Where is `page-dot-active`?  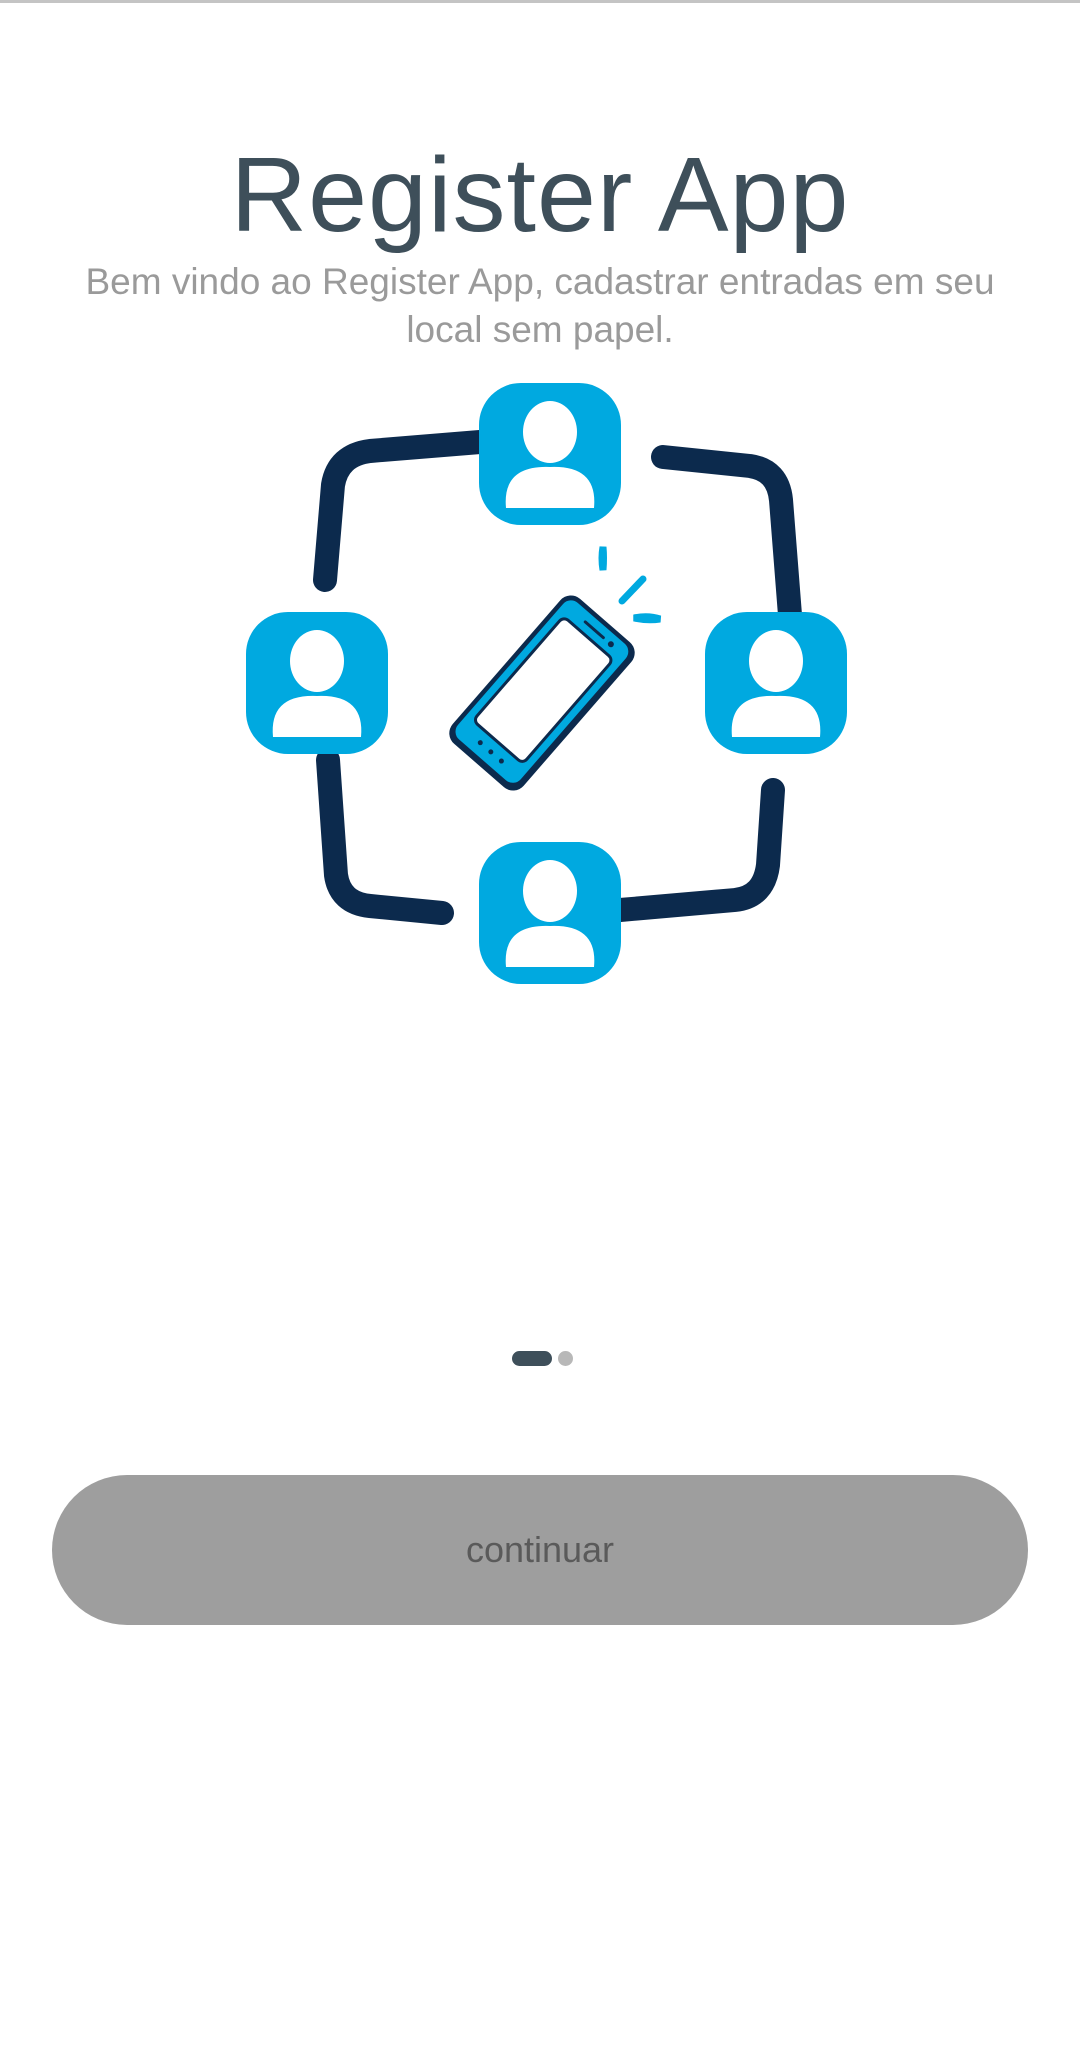 page-dot-active is located at coordinates (531, 1358).